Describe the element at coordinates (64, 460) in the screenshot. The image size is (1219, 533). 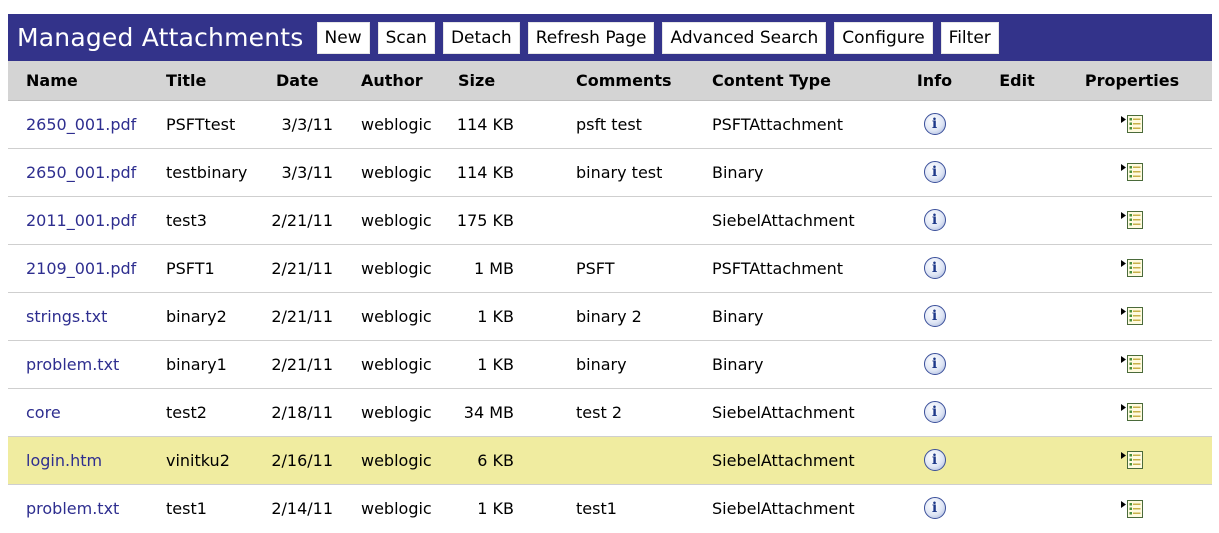
I see `attachment-link: login.htm` at that location.